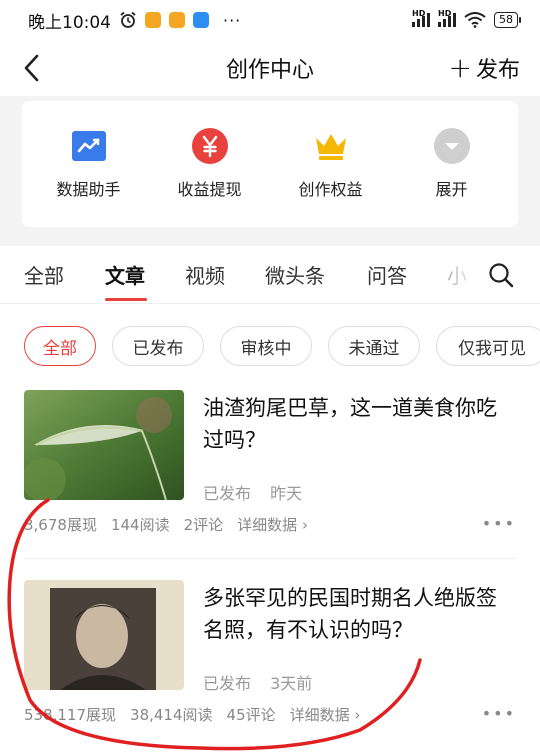 The width and height of the screenshot is (540, 755). What do you see at coordinates (209, 146) in the screenshot?
I see `yuan-icon` at bounding box center [209, 146].